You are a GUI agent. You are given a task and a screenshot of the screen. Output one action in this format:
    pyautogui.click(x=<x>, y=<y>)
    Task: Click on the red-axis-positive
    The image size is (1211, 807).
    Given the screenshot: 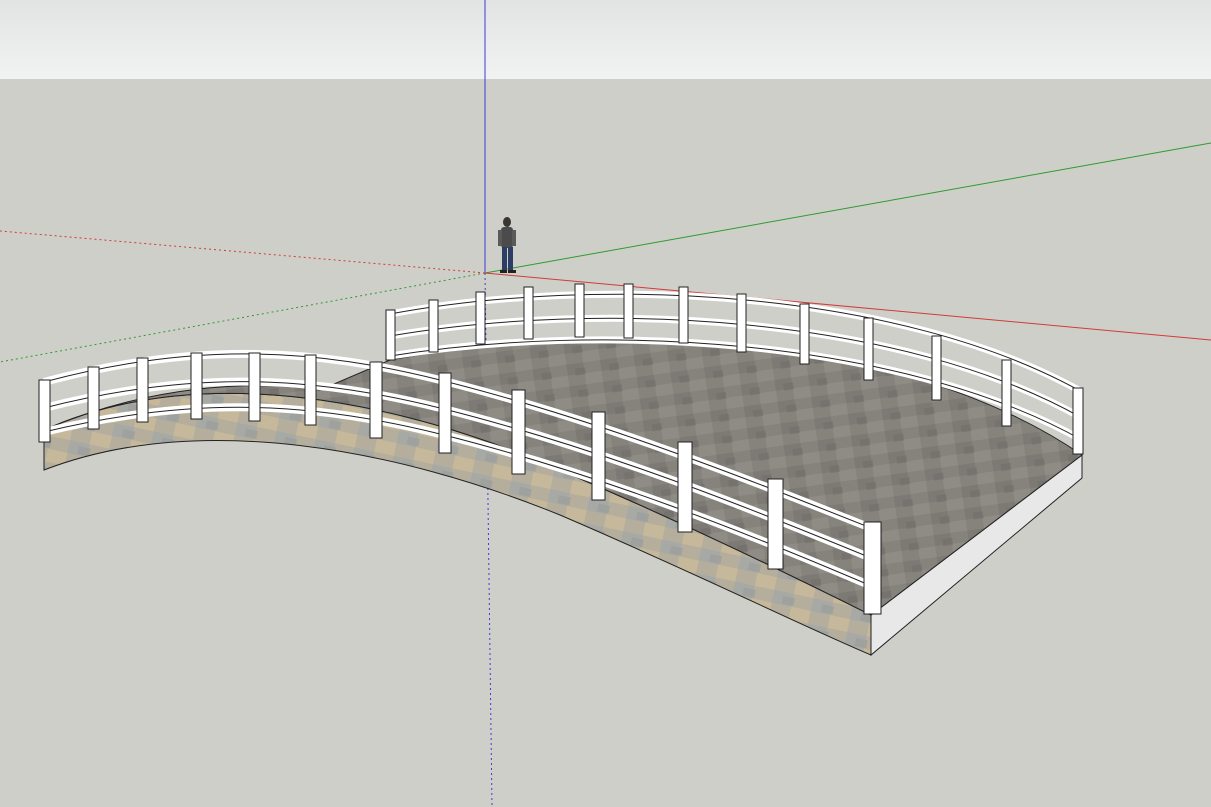 What is the action you would take?
    pyautogui.click(x=847, y=306)
    